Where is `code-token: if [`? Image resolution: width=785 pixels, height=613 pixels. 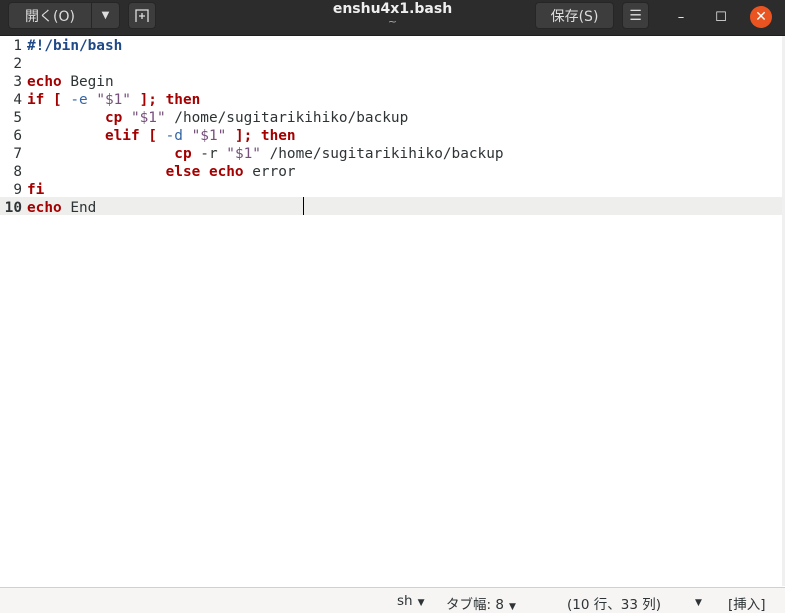
code-token: if [ is located at coordinates (44, 100).